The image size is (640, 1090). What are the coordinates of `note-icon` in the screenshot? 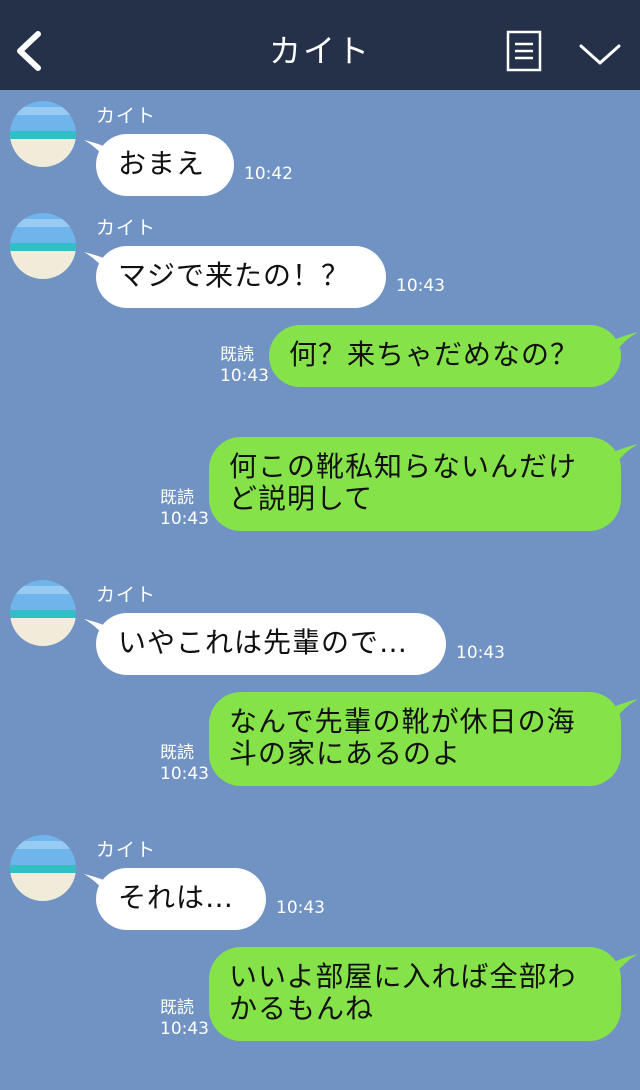 It's located at (524, 51).